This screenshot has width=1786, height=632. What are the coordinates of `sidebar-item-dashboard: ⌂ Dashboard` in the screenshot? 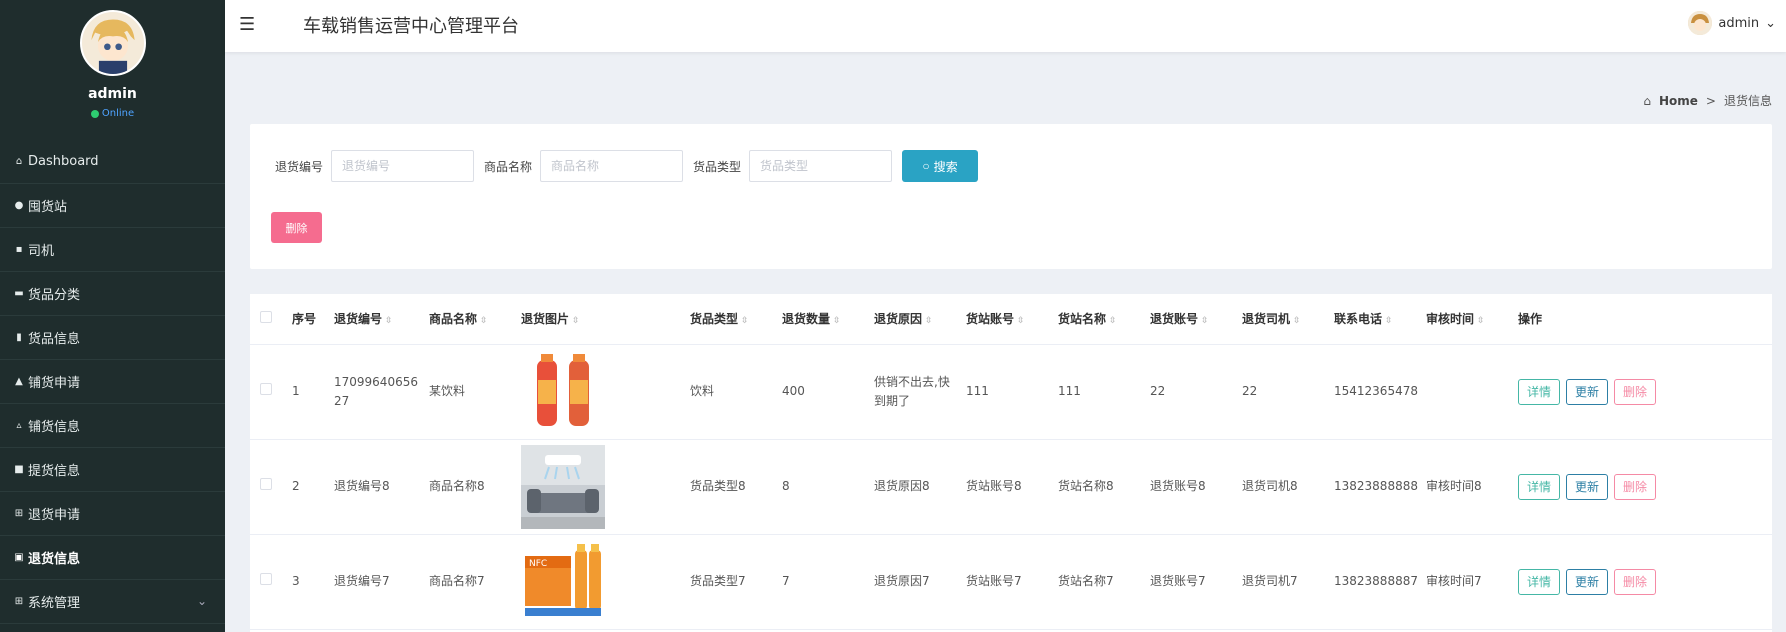 It's located at (112, 162).